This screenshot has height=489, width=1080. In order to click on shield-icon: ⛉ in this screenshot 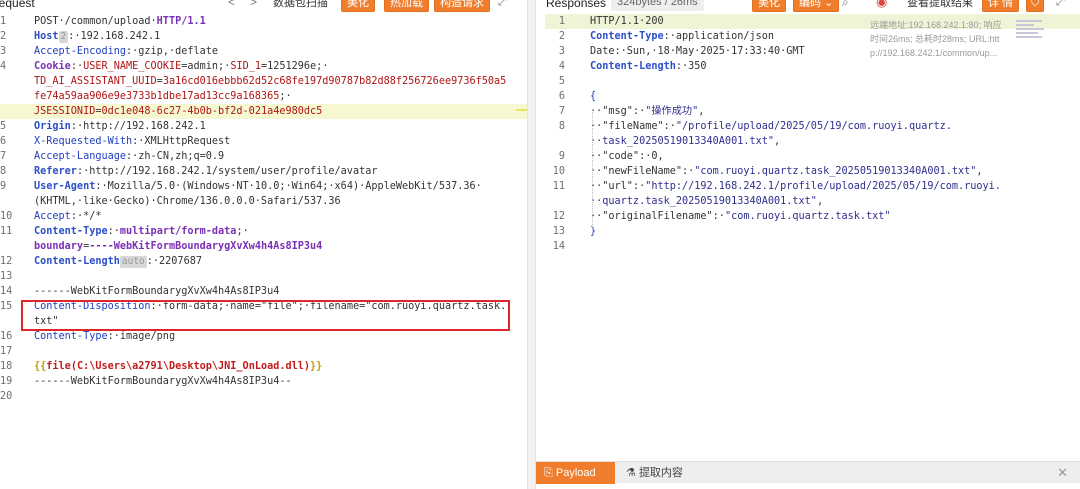, I will do `click(1035, 6)`.